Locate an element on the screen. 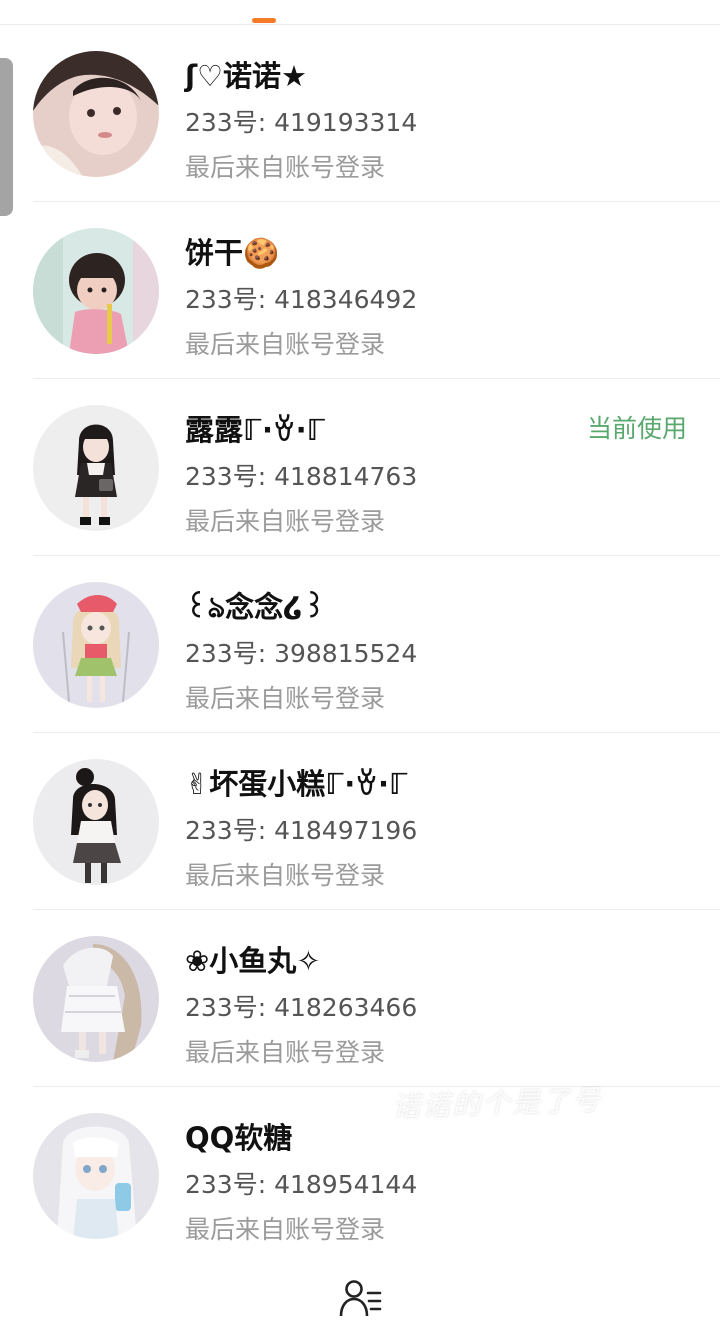  account-item: ʃ♡诺诺★ 233号: 419193314 最后来自账号登录 is located at coordinates (360, 113).